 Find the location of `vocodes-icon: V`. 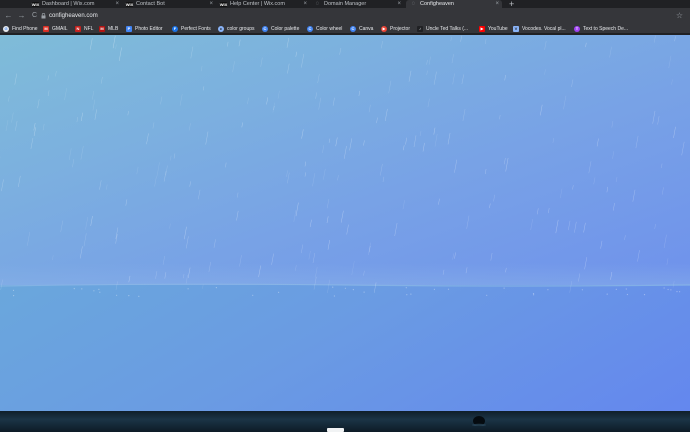

vocodes-icon: V is located at coordinates (516, 28).